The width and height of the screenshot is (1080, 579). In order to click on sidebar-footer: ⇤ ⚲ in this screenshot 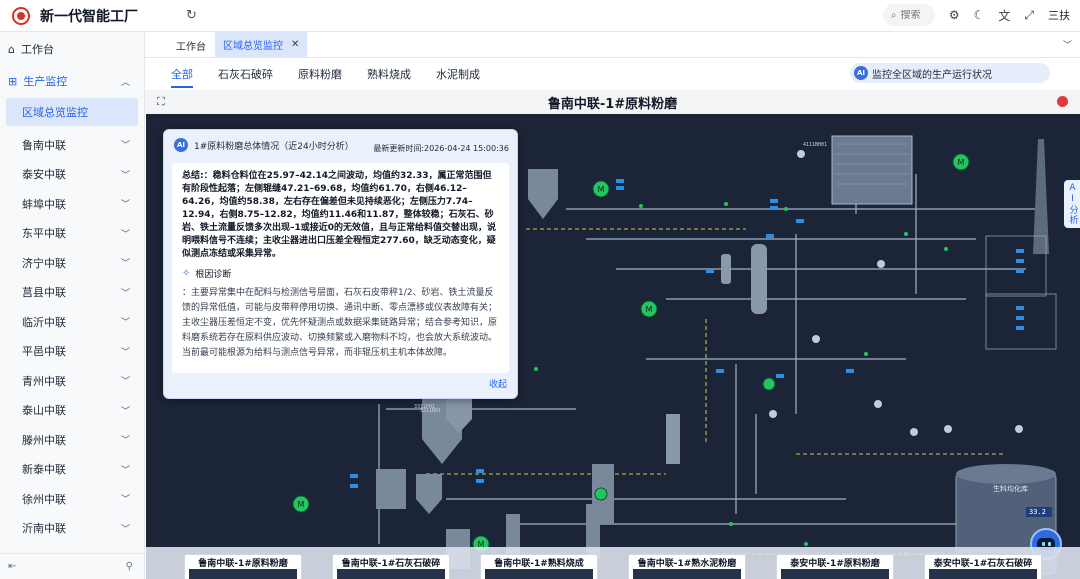, I will do `click(72, 566)`.